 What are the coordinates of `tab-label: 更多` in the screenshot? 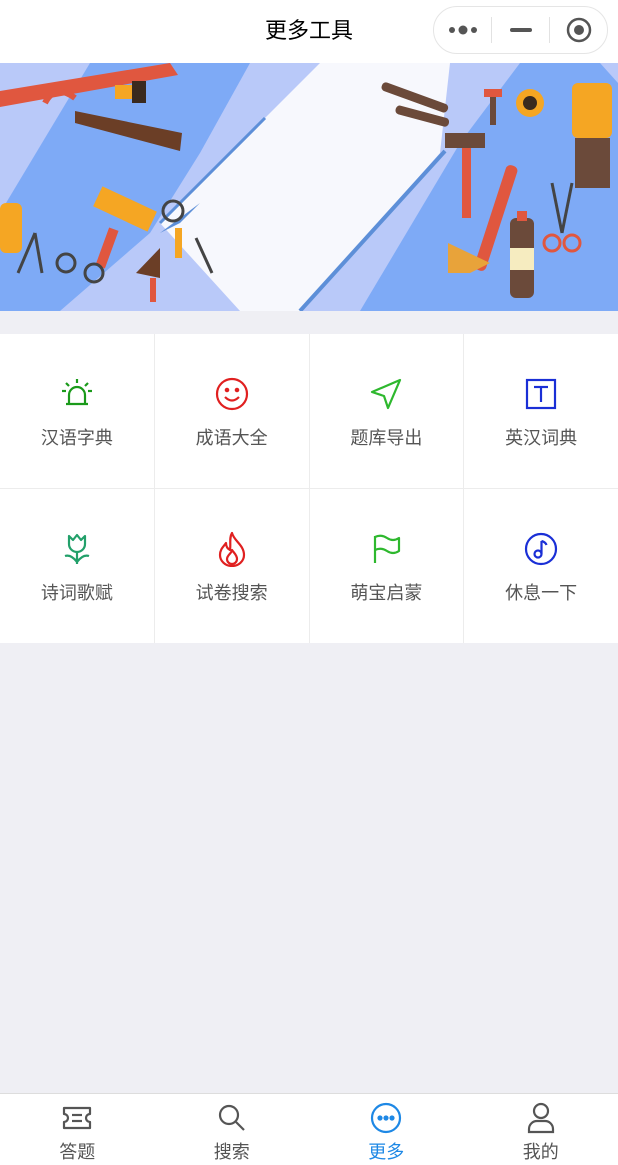 It's located at (386, 1152).